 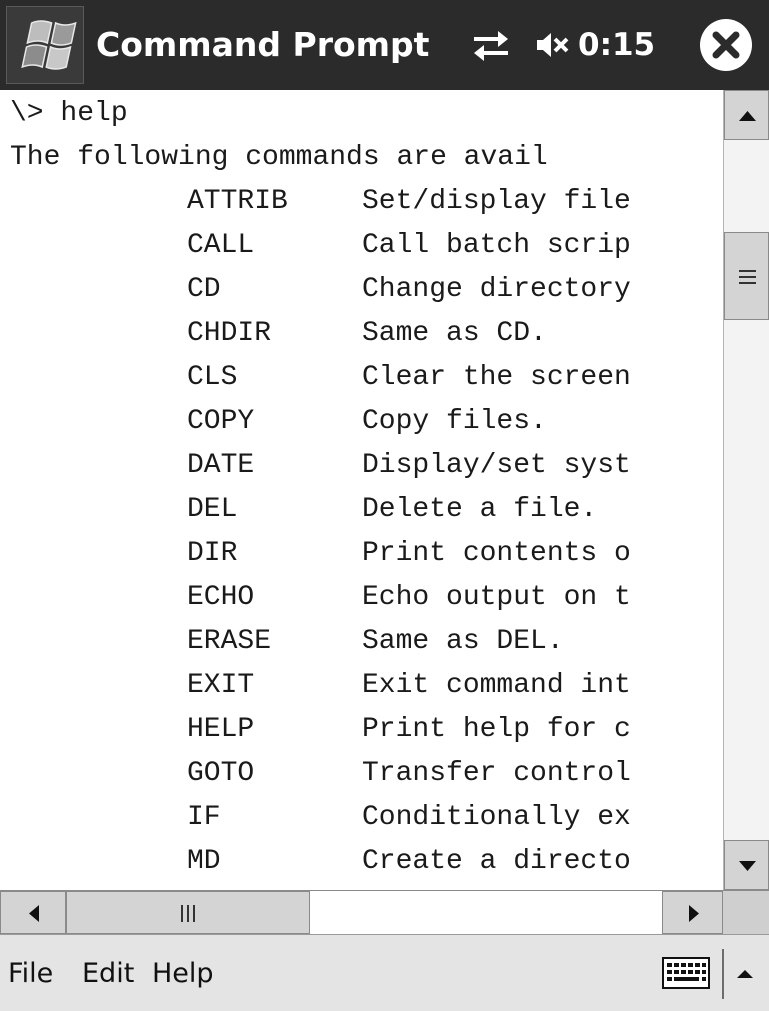 What do you see at coordinates (204, 817) in the screenshot?
I see `command-name: IF` at bounding box center [204, 817].